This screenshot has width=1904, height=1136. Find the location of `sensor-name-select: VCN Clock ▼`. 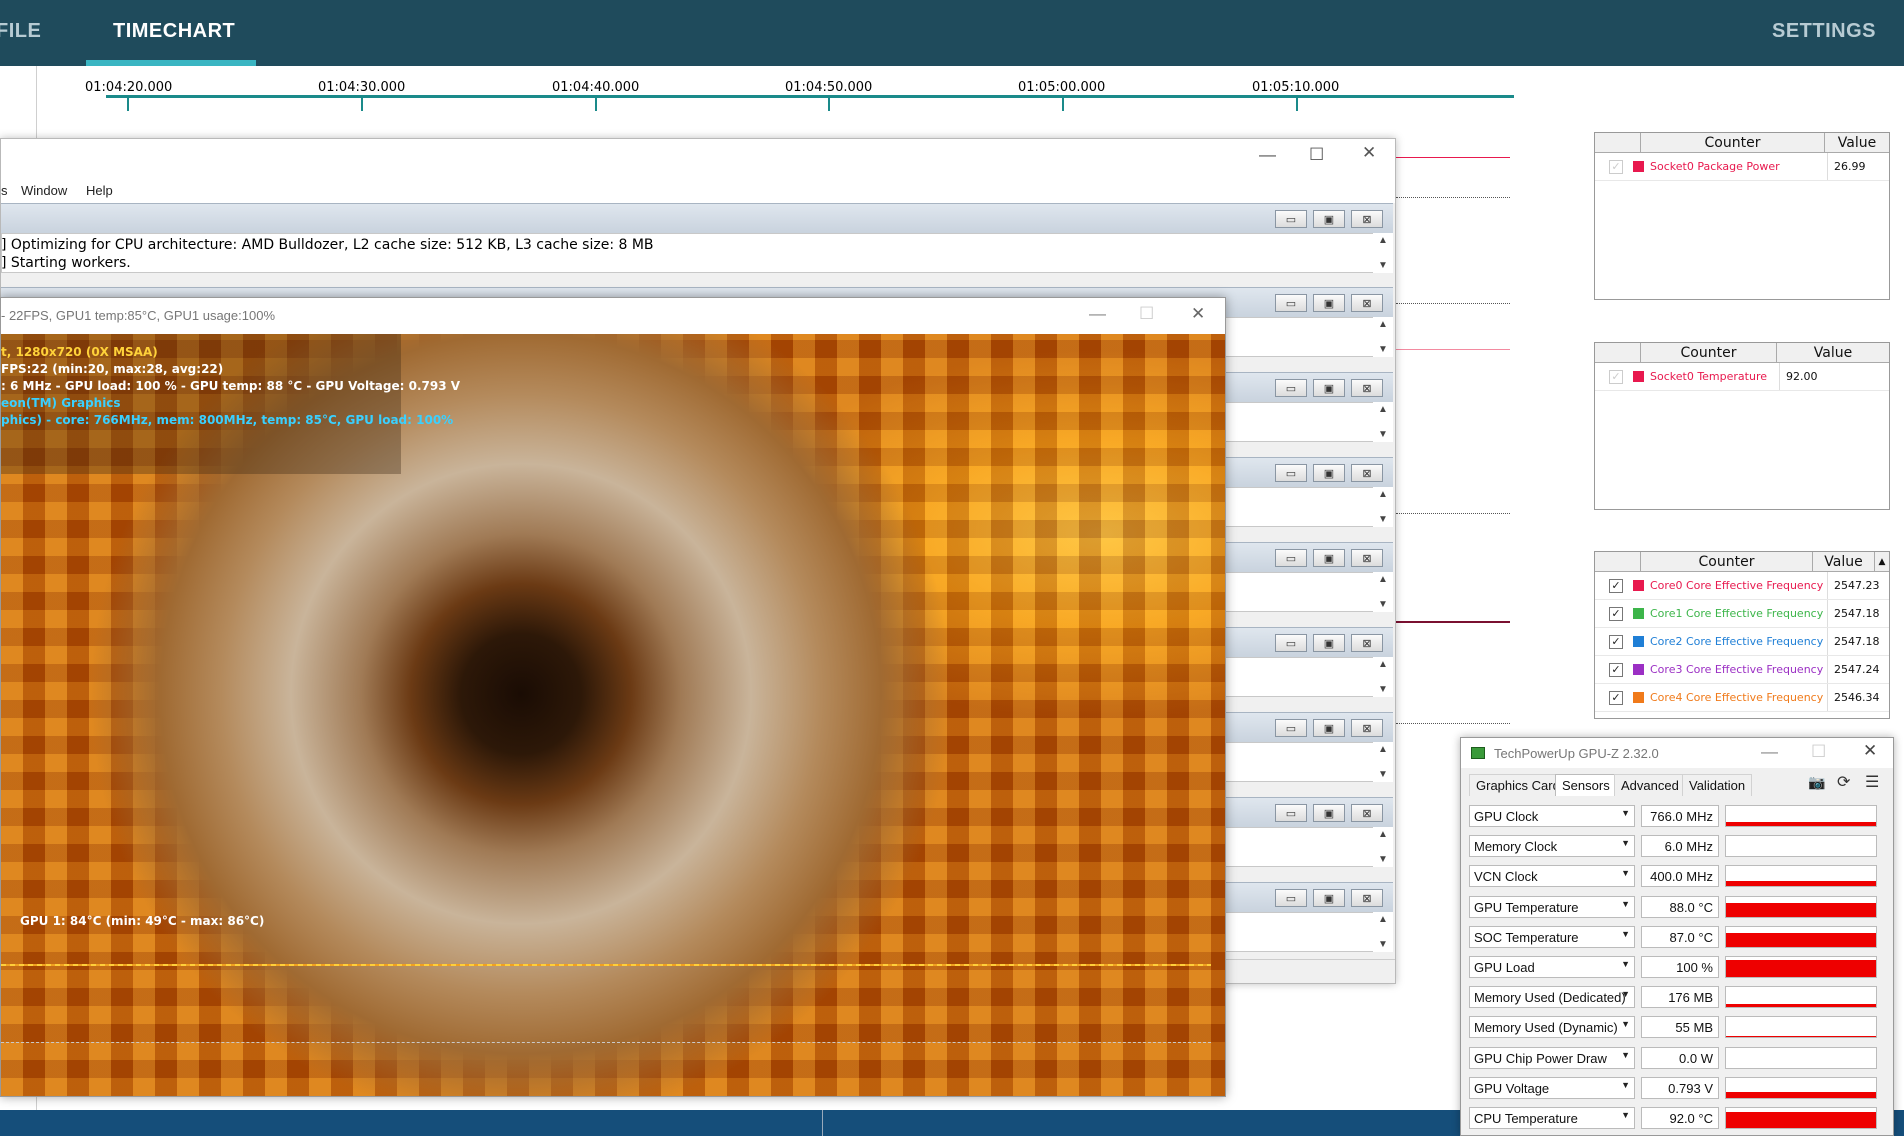

sensor-name-select: VCN Clock ▼ is located at coordinates (1552, 876).